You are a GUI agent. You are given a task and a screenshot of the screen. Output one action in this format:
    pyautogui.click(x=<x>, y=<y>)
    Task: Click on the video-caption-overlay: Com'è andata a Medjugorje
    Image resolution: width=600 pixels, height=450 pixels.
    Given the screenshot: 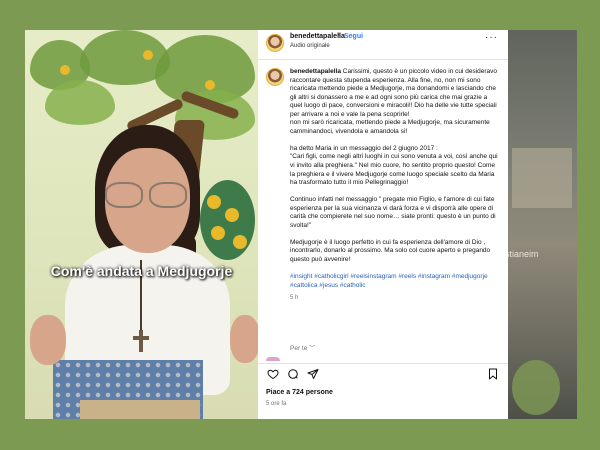 What is the action you would take?
    pyautogui.click(x=141, y=271)
    